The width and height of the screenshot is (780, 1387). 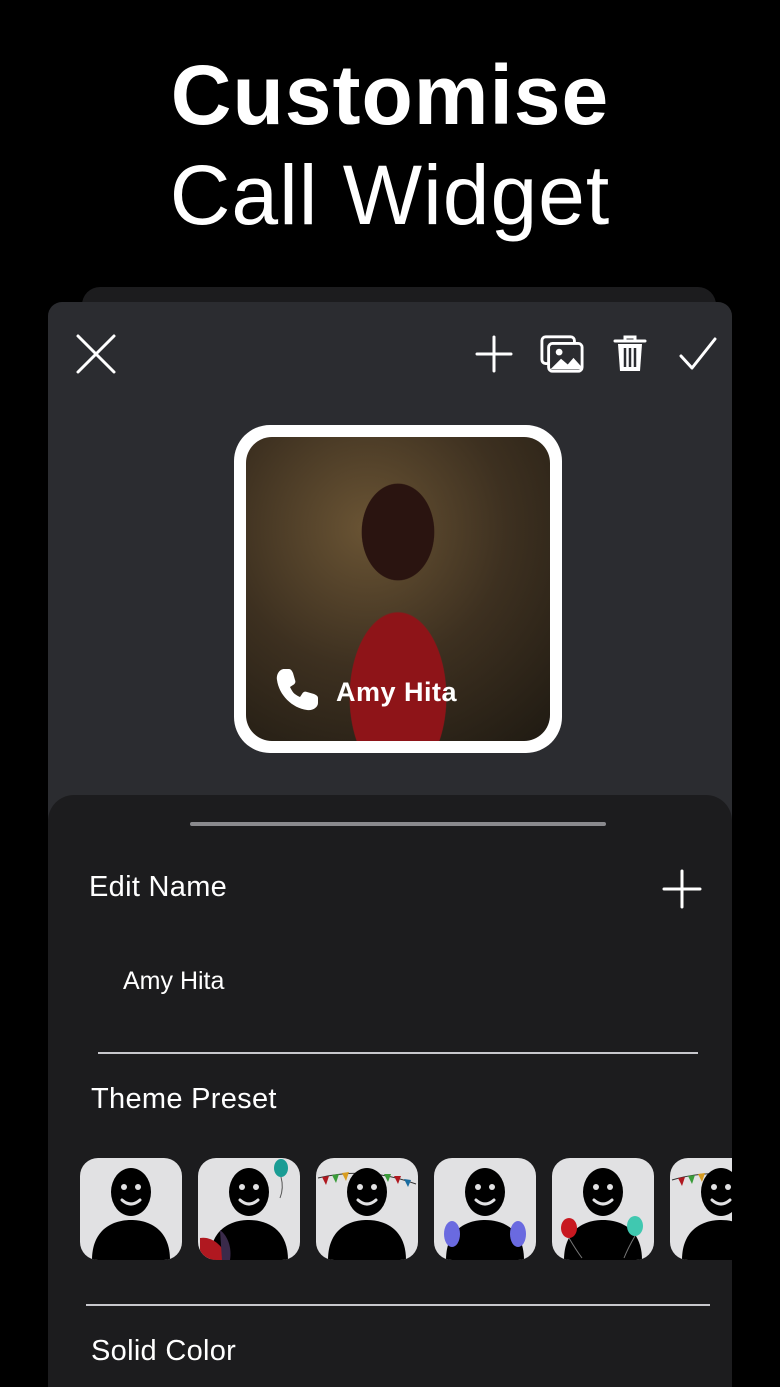 I want to click on solid-color-label: Solid Color, so click(x=164, y=1351).